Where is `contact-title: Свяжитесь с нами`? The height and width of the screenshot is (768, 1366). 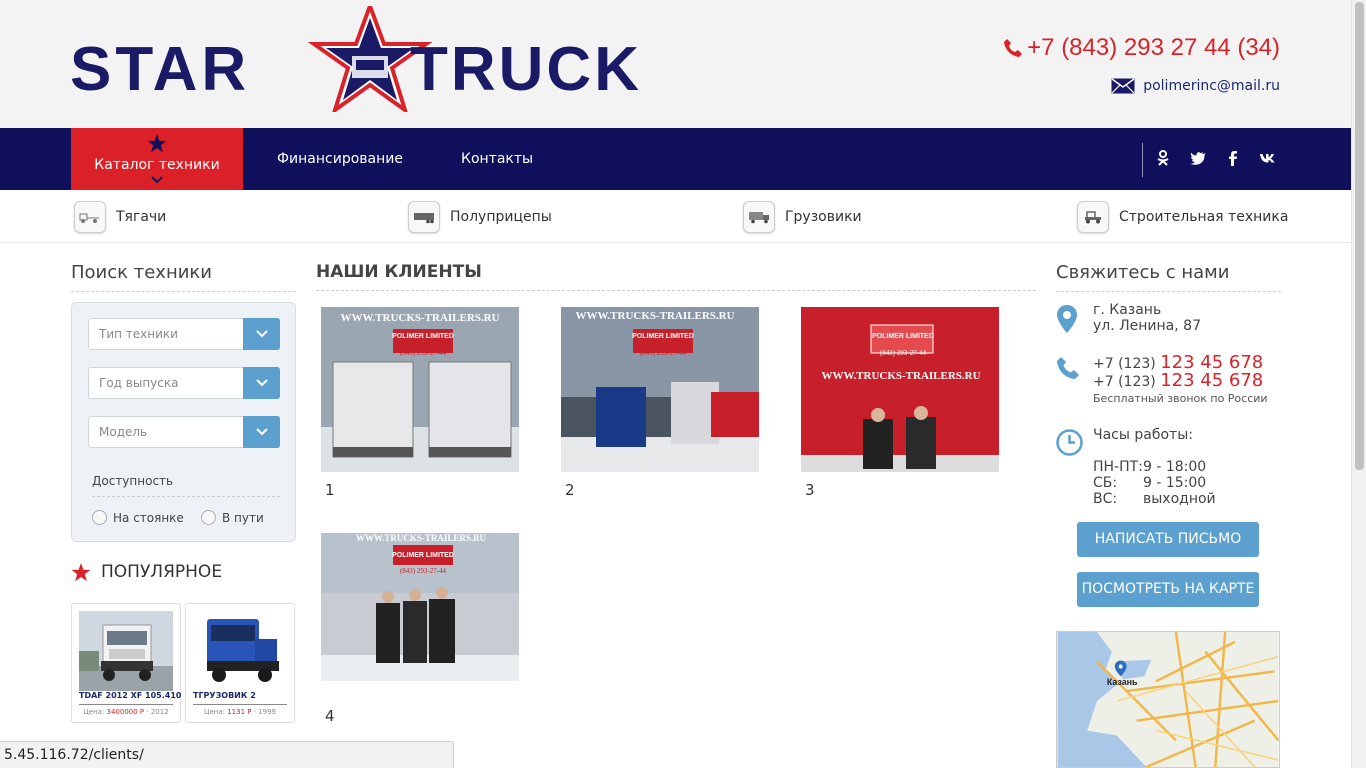 contact-title: Свяжитесь с нами is located at coordinates (1168, 277).